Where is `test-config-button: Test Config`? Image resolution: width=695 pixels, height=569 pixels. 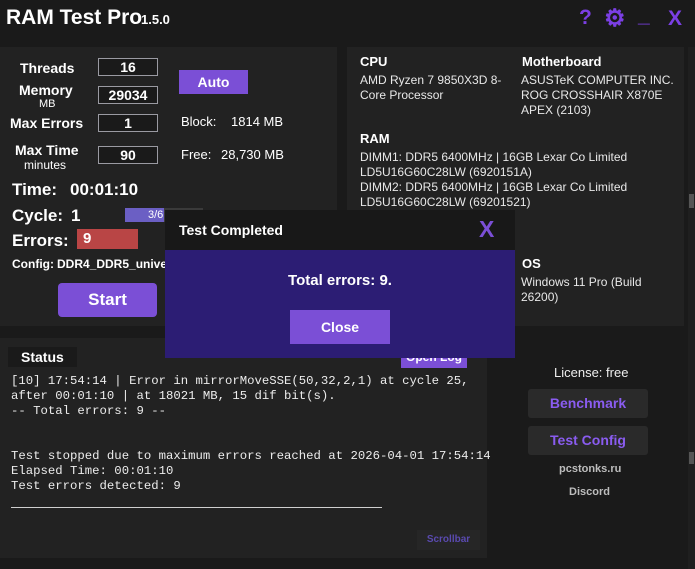
test-config-button: Test Config is located at coordinates (588, 440).